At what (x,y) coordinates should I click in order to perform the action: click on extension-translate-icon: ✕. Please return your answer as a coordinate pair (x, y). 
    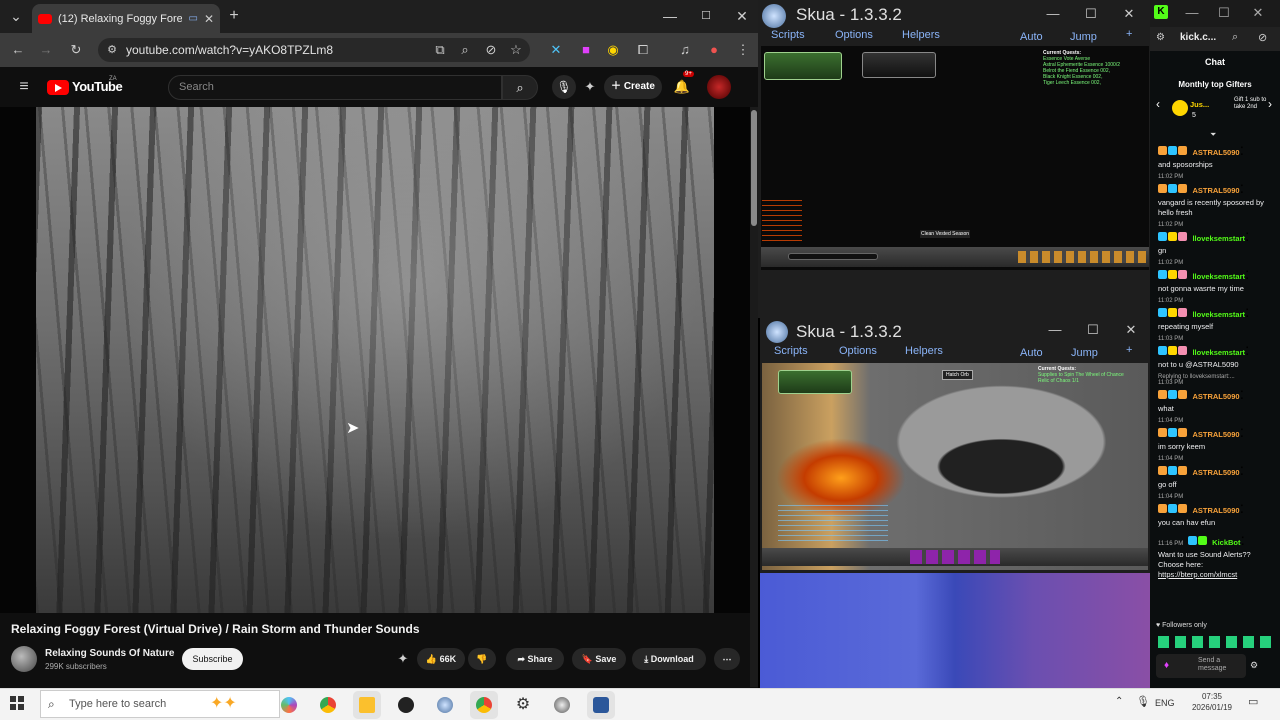
    Looking at the image, I should click on (556, 50).